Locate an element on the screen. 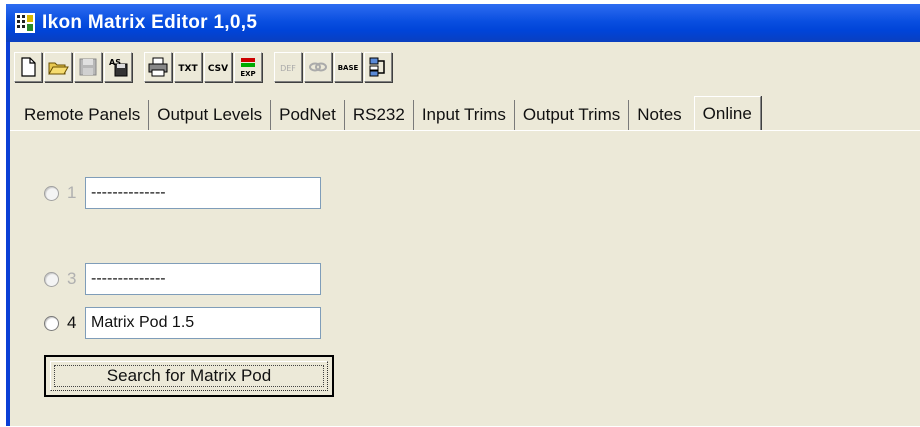 The height and width of the screenshot is (427, 920). save-as-icon: AS is located at coordinates (118, 67).